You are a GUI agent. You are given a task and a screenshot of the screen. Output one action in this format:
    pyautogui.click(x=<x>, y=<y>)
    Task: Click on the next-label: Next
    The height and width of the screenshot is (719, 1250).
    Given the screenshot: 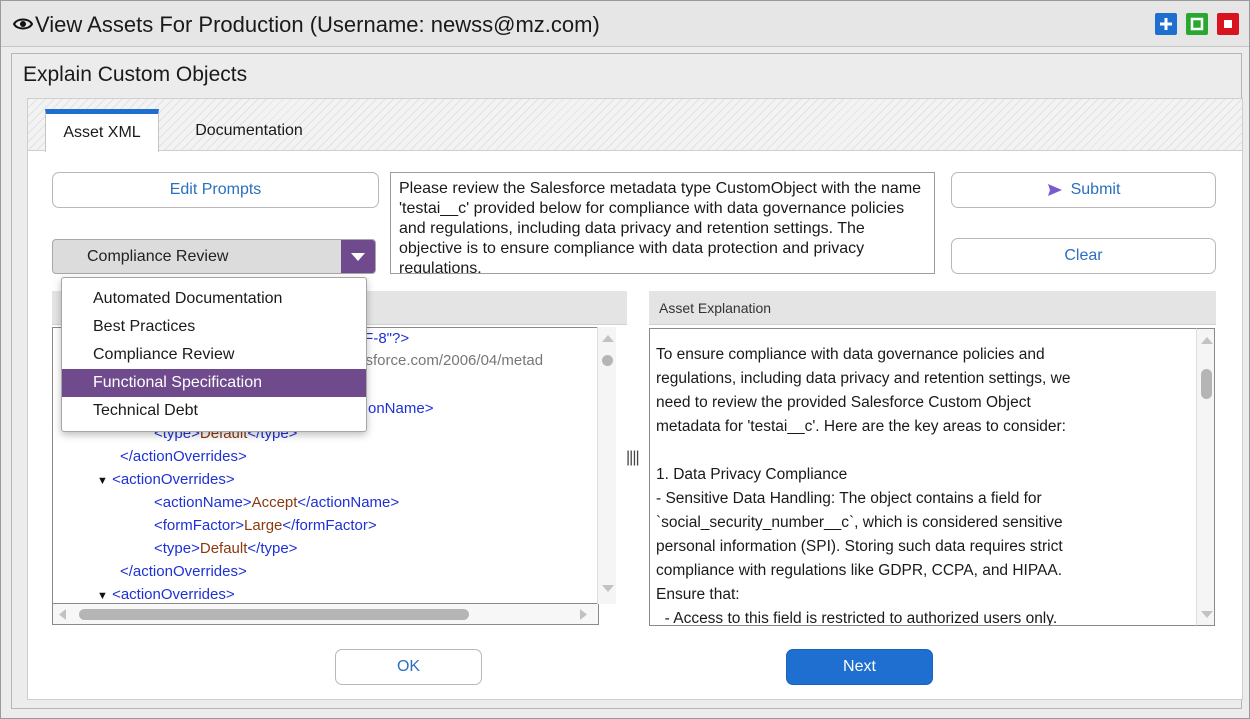 What is the action you would take?
    pyautogui.click(x=859, y=666)
    